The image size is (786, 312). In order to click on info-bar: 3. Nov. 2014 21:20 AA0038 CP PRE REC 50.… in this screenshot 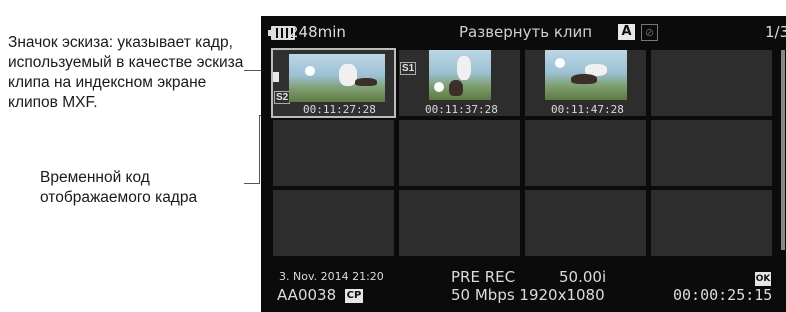, I will do `click(523, 287)`.